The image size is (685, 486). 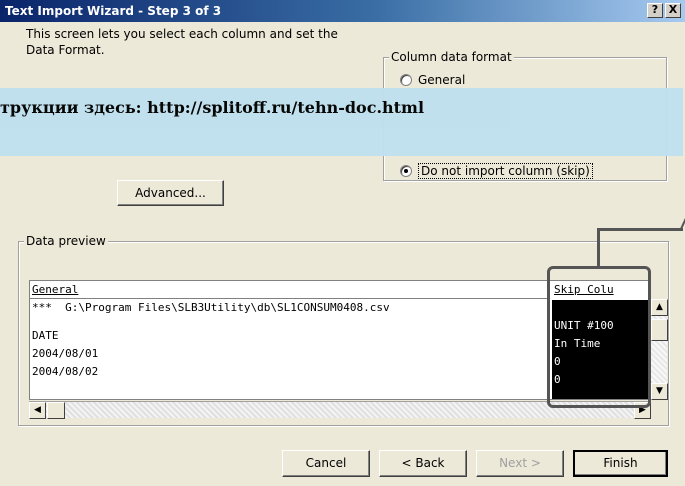 What do you see at coordinates (66, 241) in the screenshot?
I see `data-preview-label: Data preview` at bounding box center [66, 241].